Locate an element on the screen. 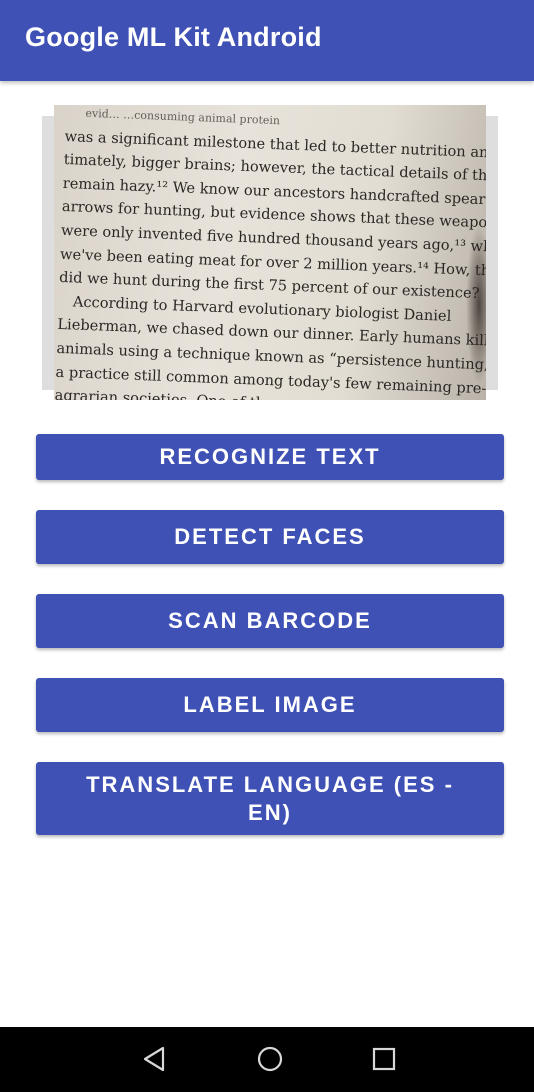 The image size is (534, 1092). app-bar: Google ML Kit Android is located at coordinates (267, 40).